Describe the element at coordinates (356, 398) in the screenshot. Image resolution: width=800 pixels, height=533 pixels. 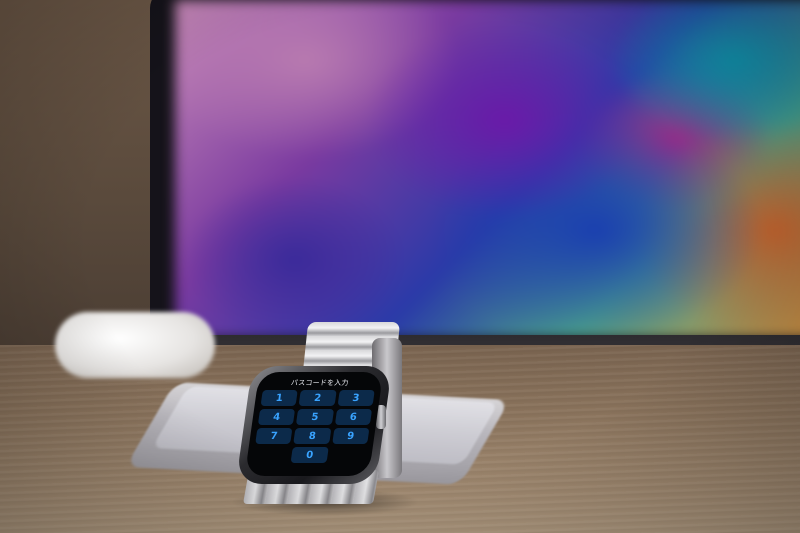
I see `key-3: 3` at that location.